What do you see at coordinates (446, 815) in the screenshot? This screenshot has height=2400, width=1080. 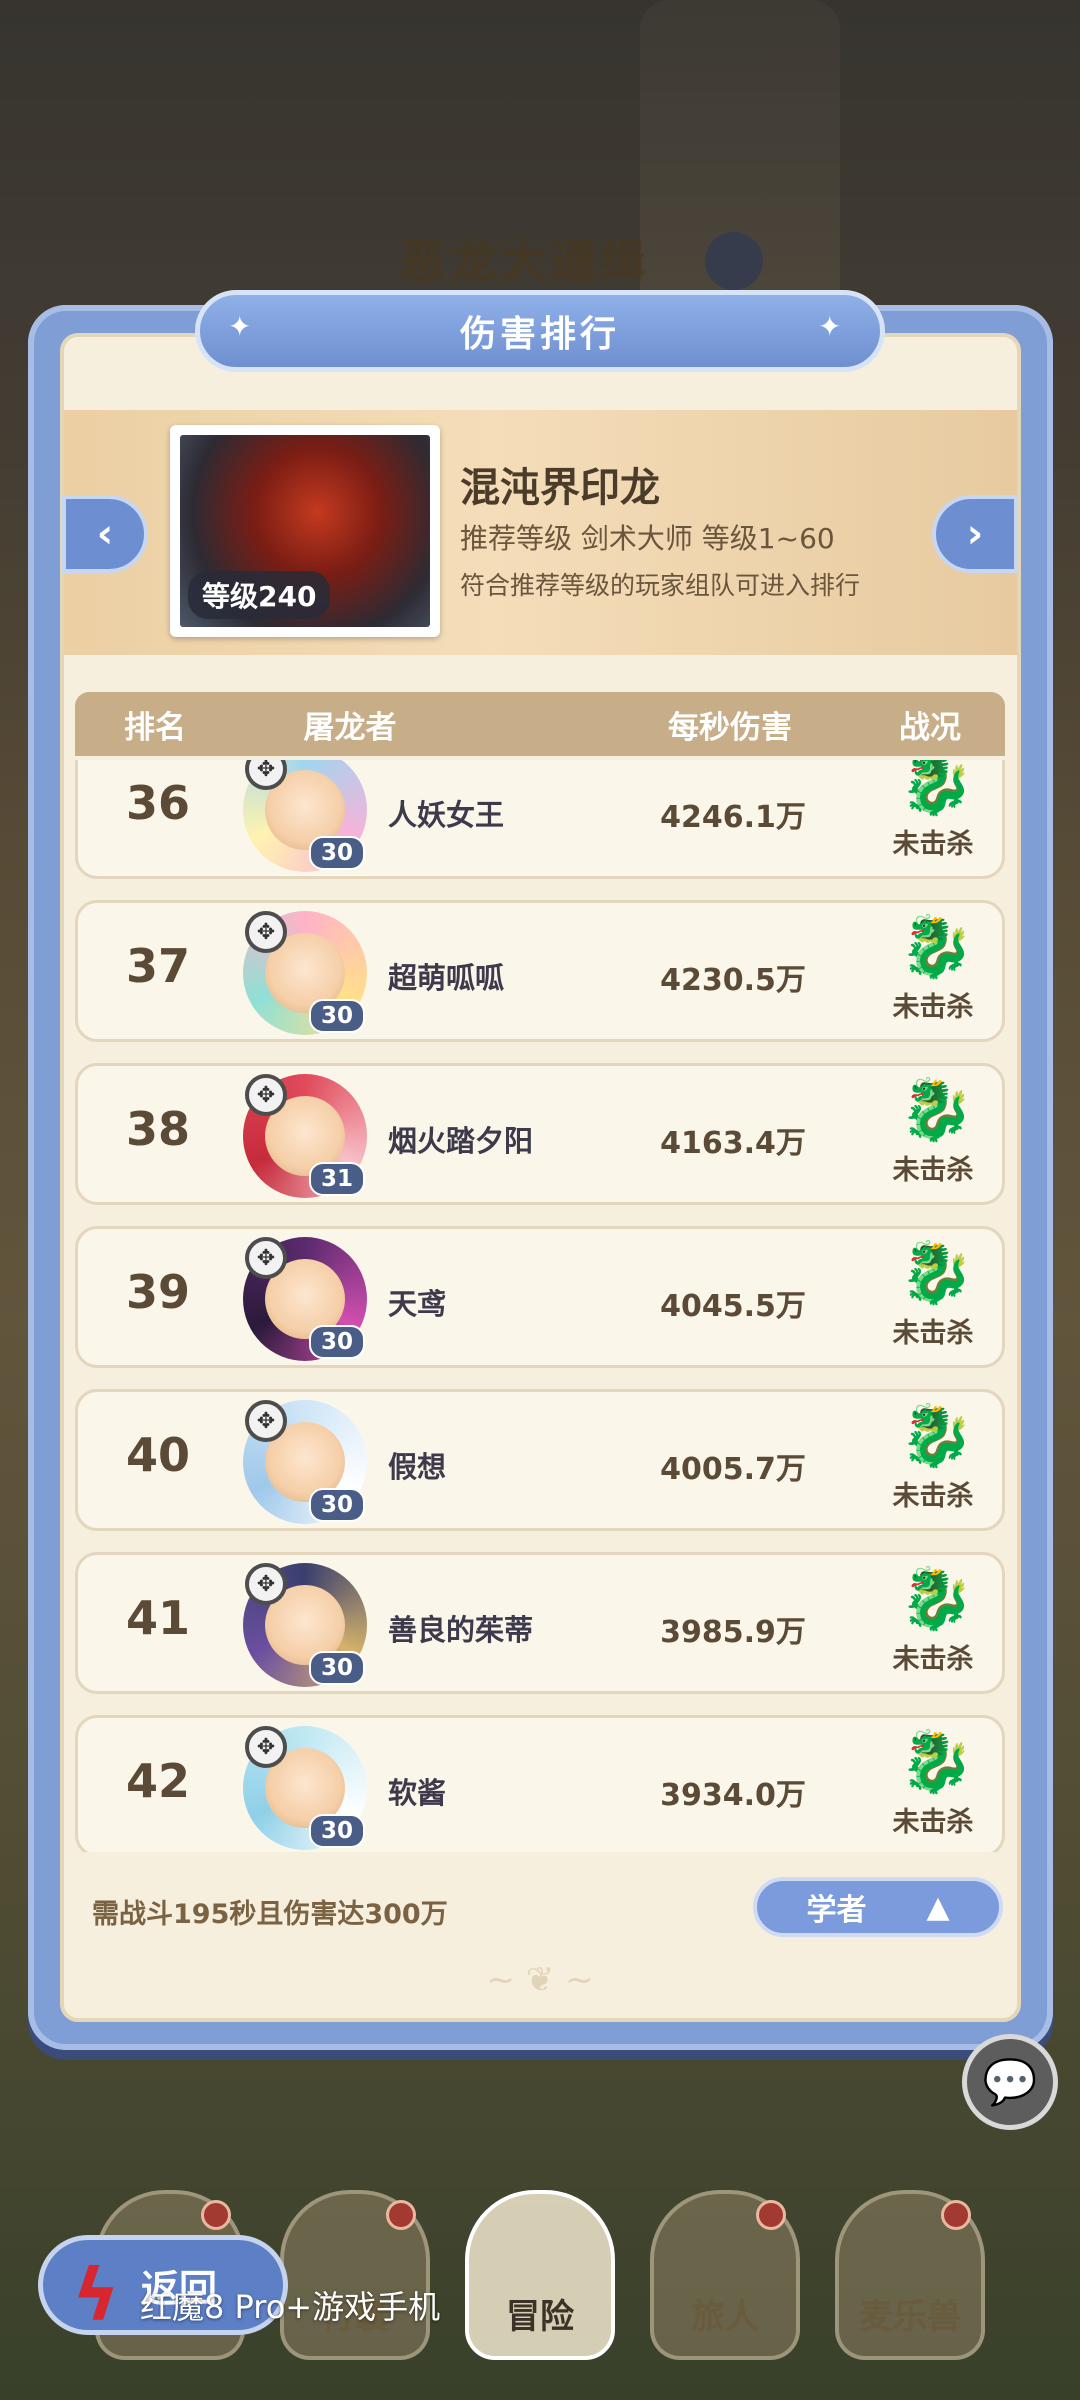 I see `player-name: 人妖女王` at bounding box center [446, 815].